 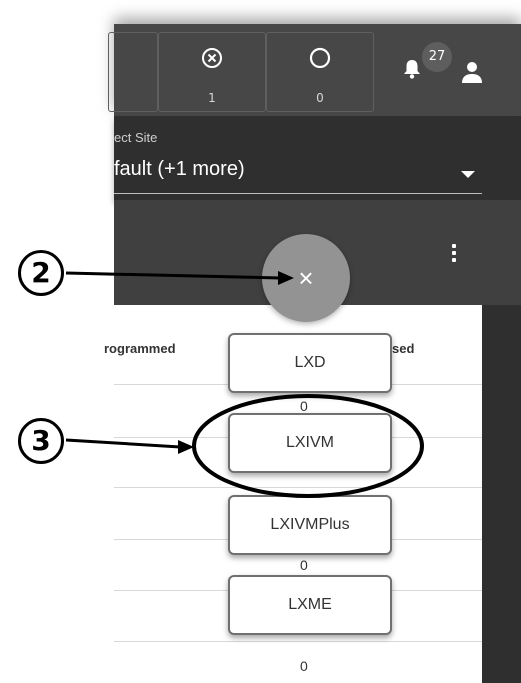 What do you see at coordinates (403, 348) in the screenshot?
I see `column-header-used: sed` at bounding box center [403, 348].